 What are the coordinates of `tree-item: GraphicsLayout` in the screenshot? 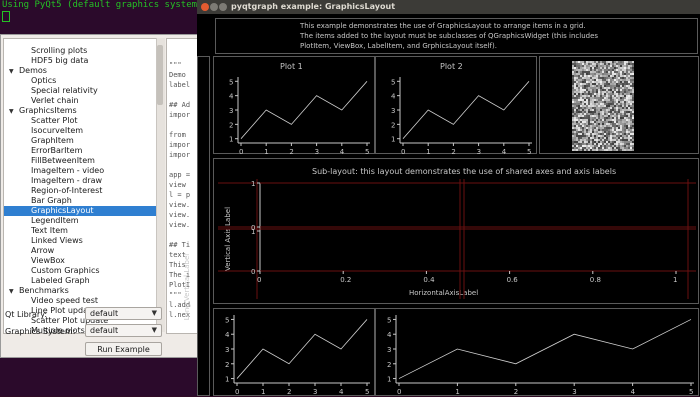 It's located at (80, 211).